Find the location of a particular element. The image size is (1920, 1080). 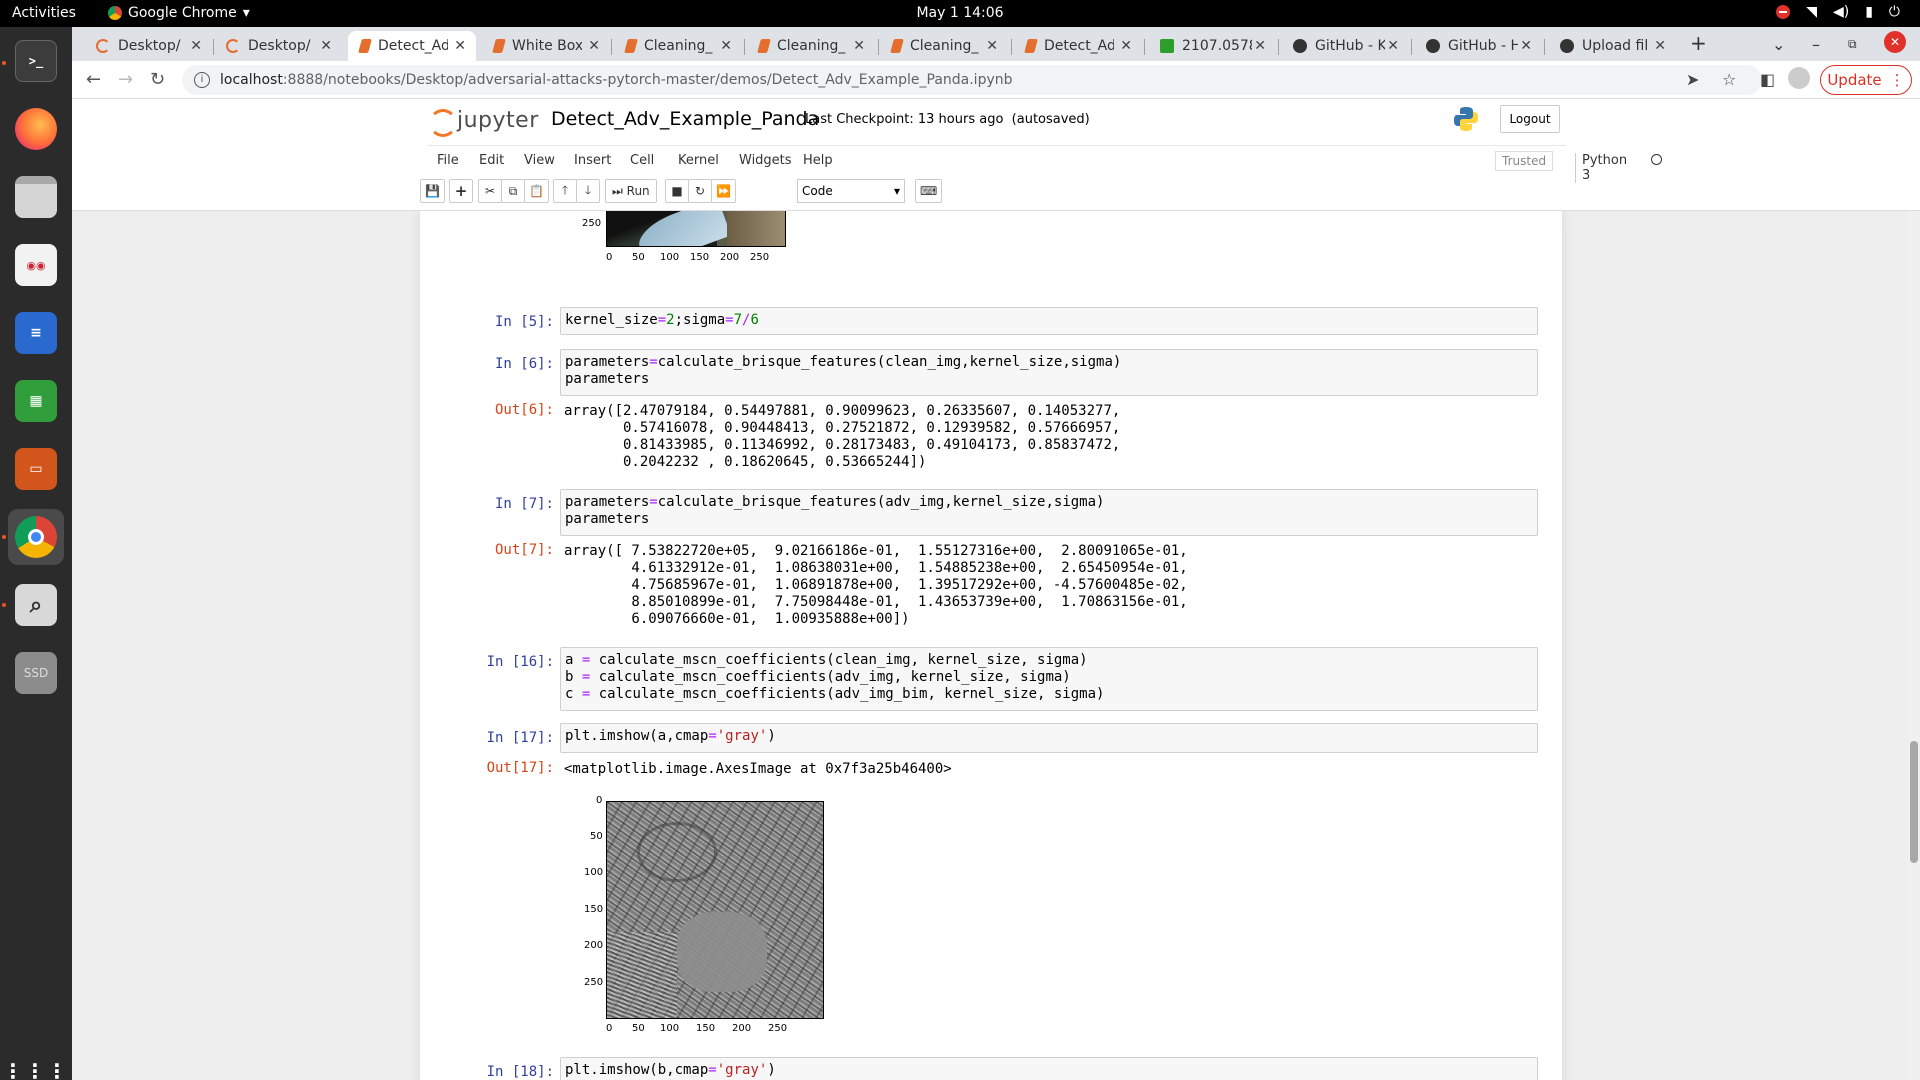

site-info-icon: i is located at coordinates (202, 80).